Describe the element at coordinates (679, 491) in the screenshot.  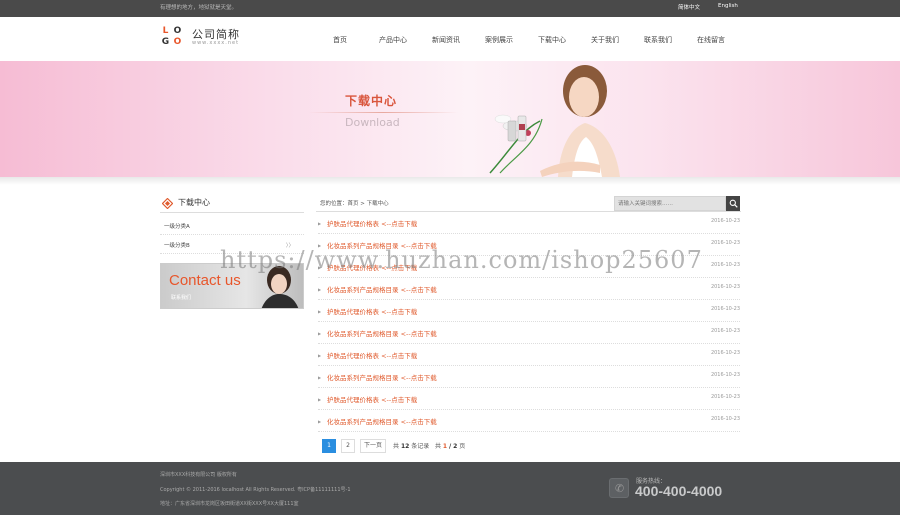
I see `hotline-number: 400-400-4000` at that location.